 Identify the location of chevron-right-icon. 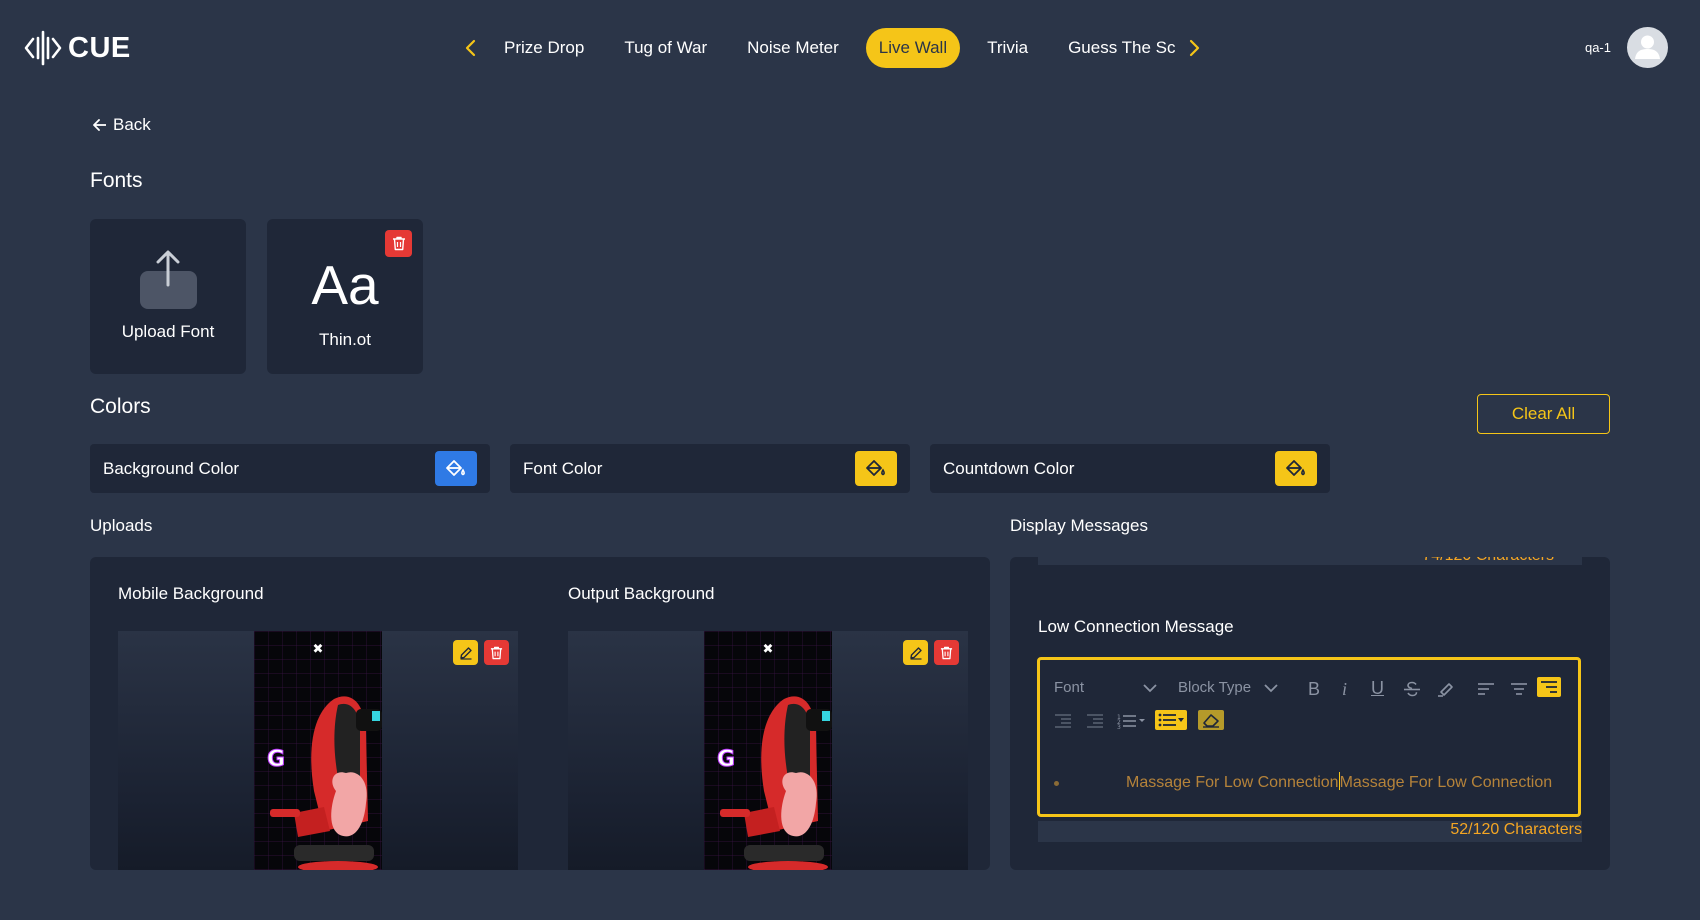
(1195, 48).